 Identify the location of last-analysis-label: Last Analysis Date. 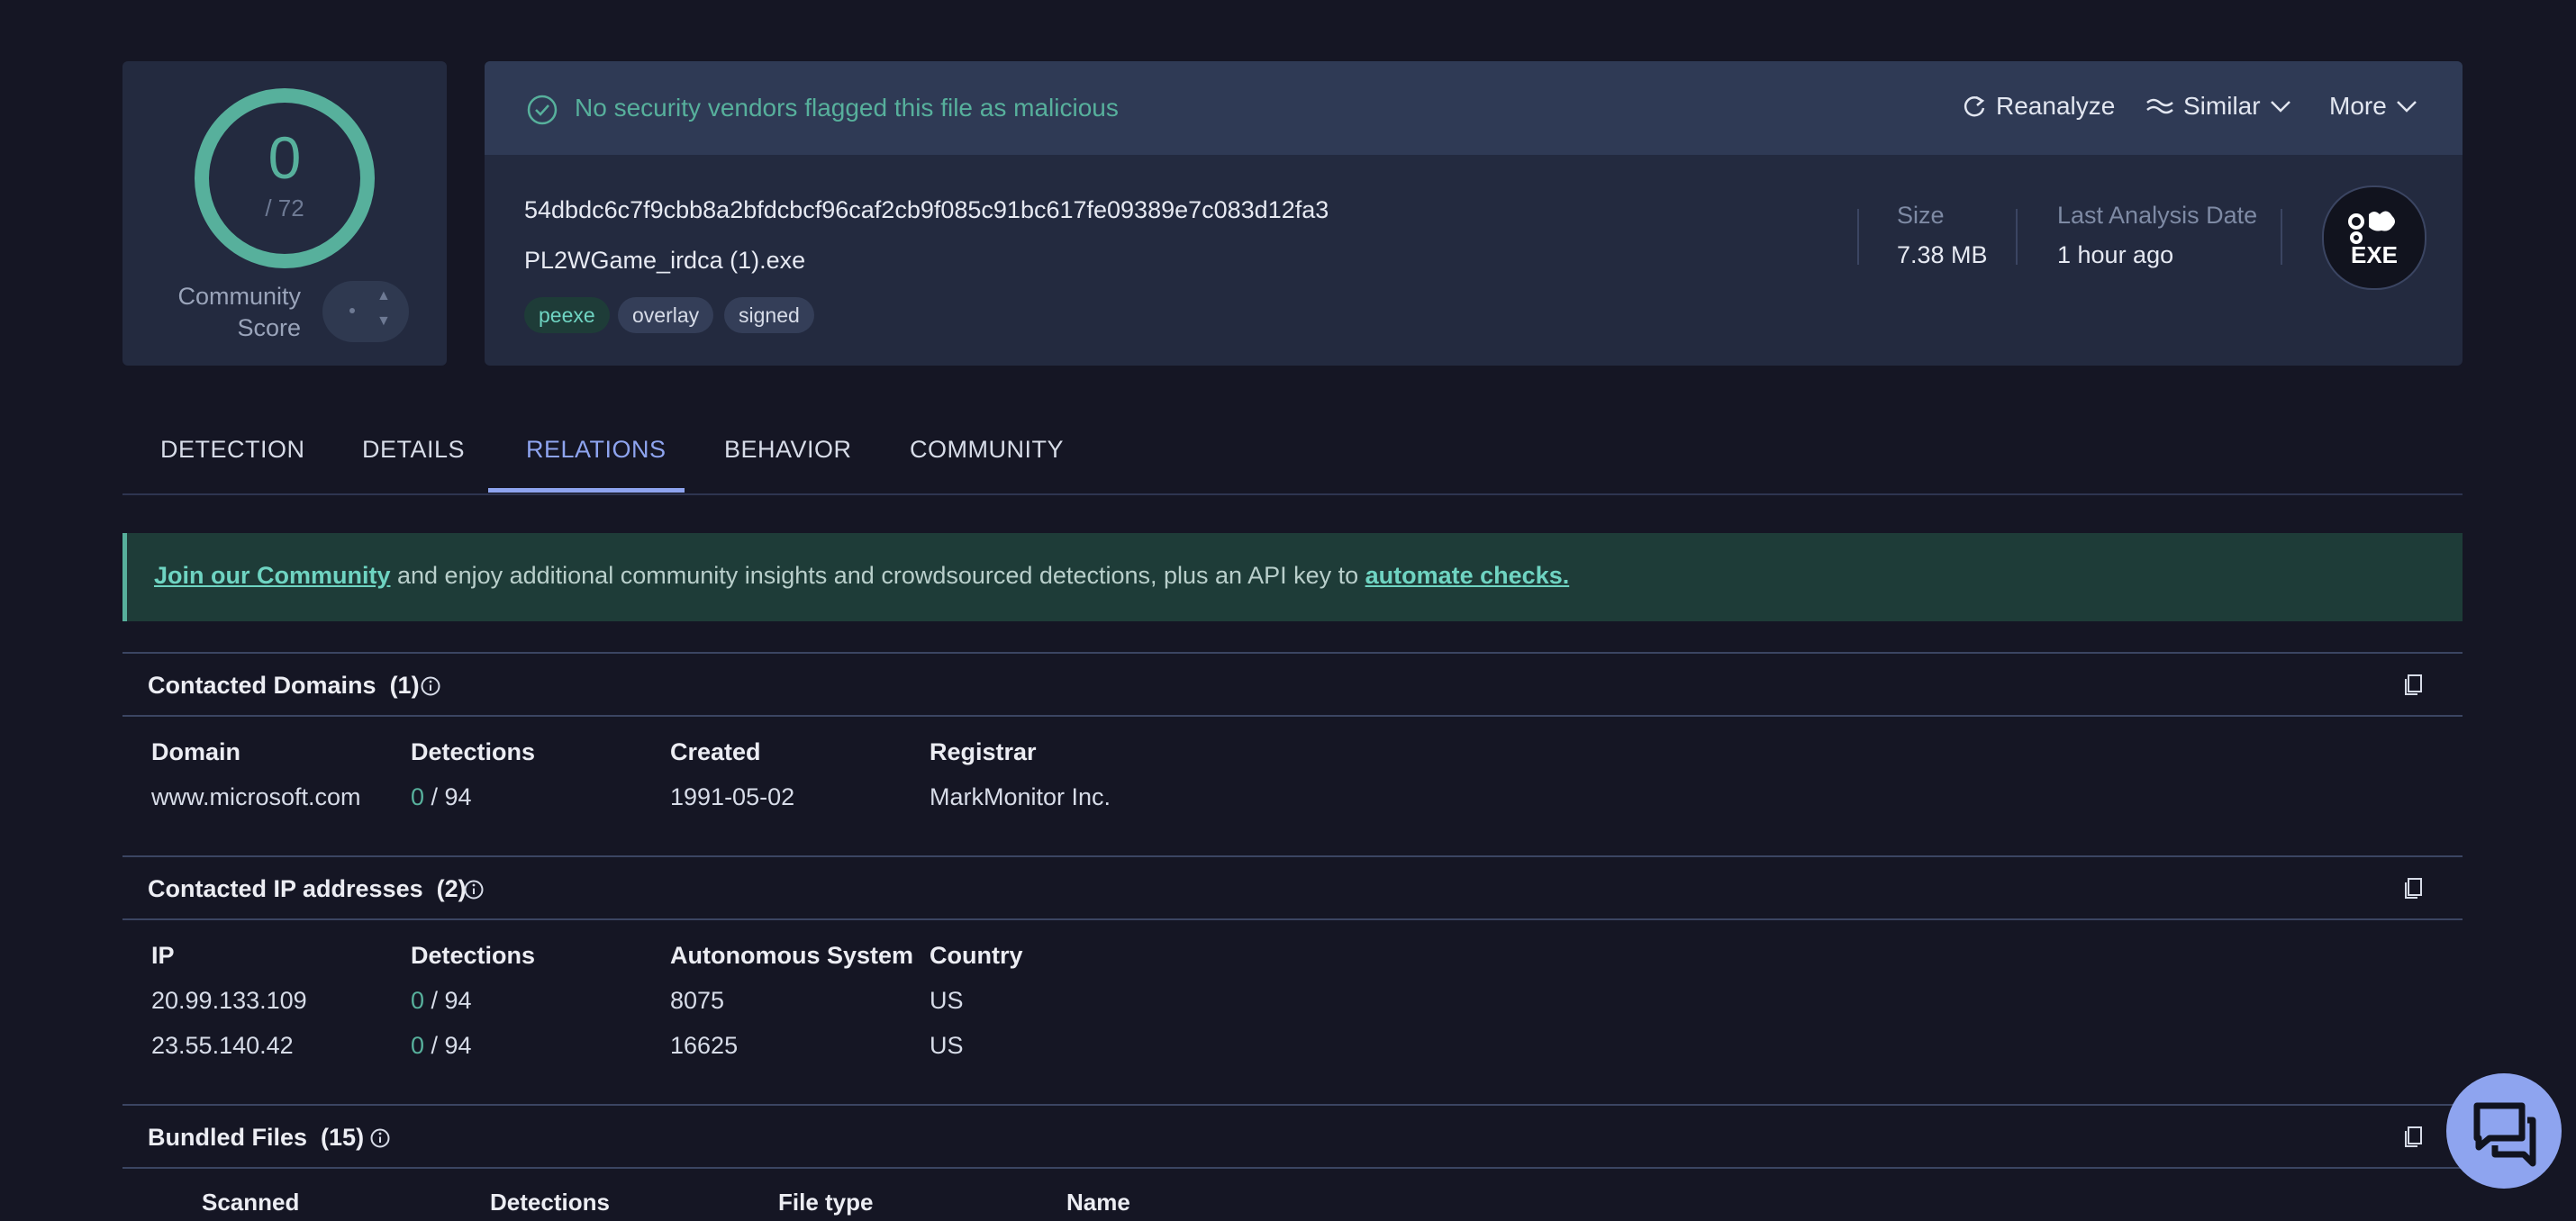
(2157, 216).